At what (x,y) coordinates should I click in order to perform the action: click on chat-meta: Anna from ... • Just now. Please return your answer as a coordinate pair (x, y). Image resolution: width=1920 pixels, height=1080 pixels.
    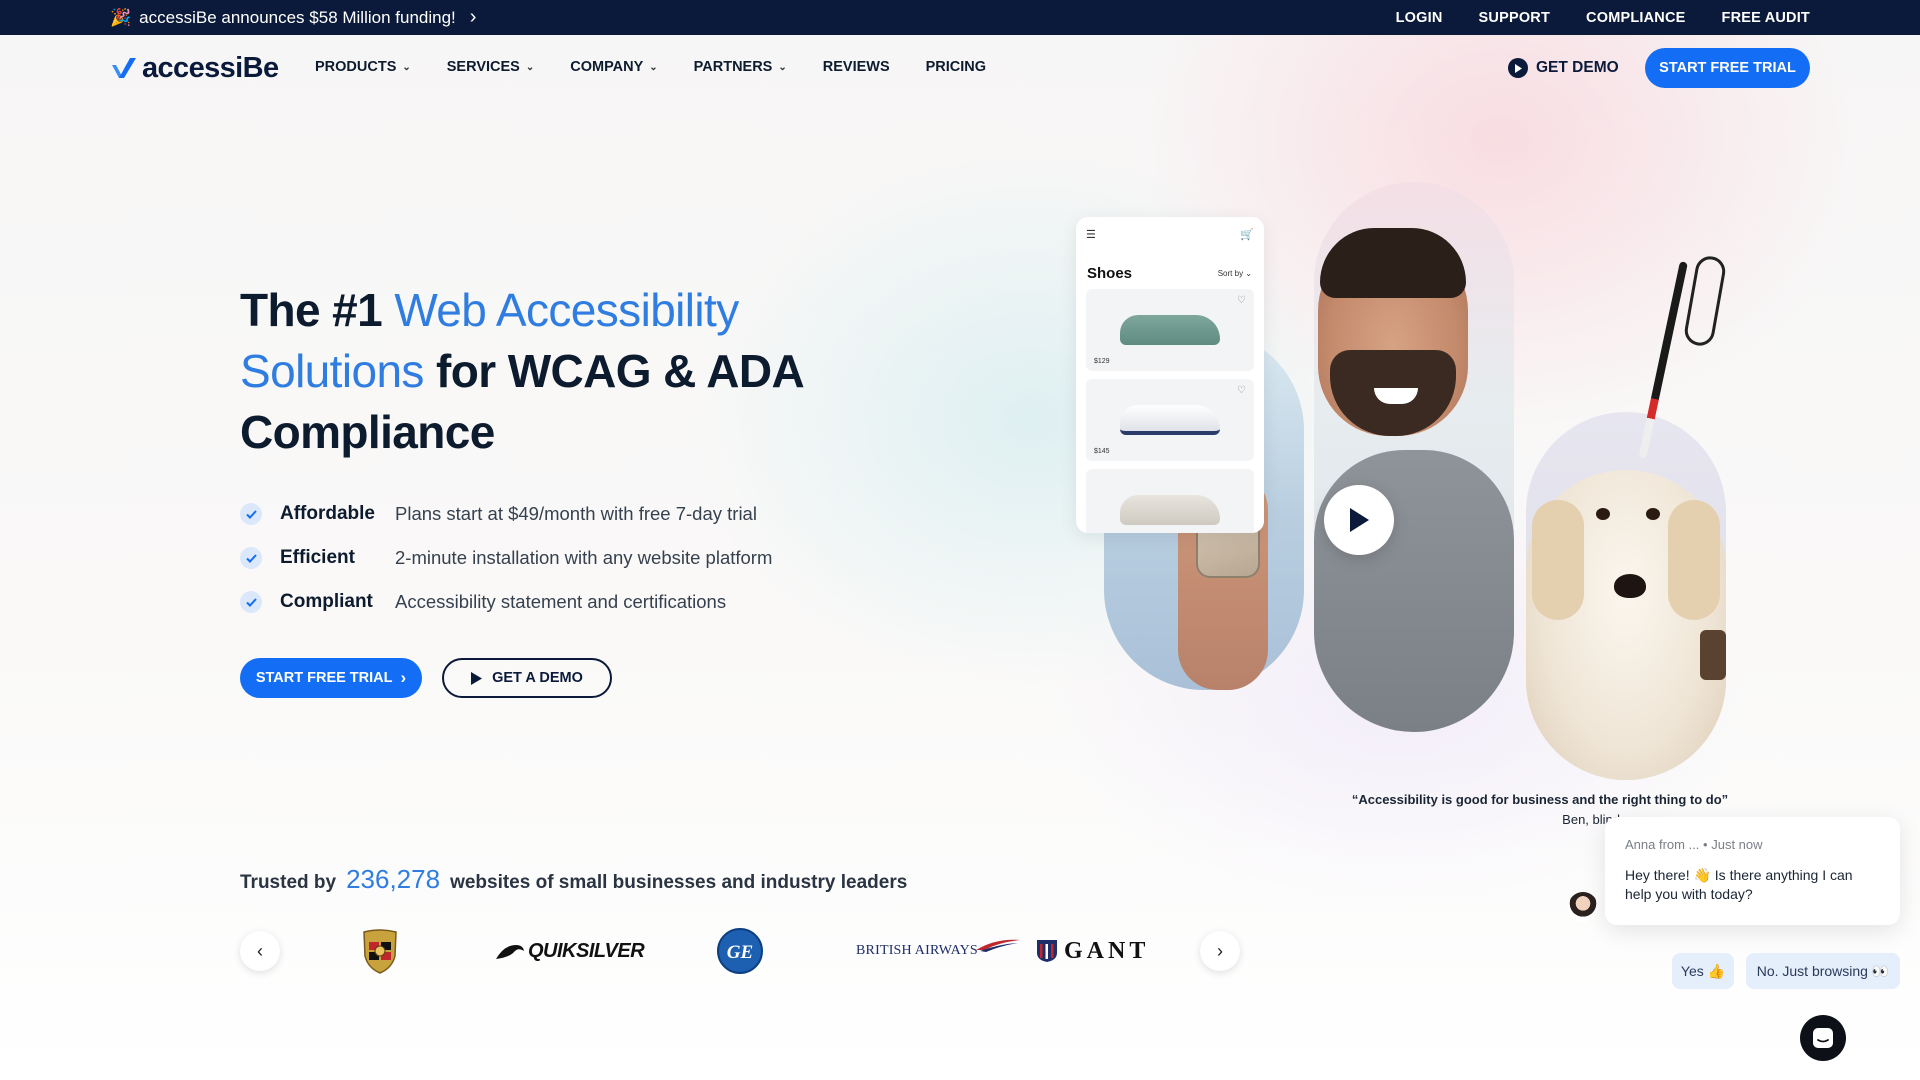
    Looking at the image, I should click on (1752, 844).